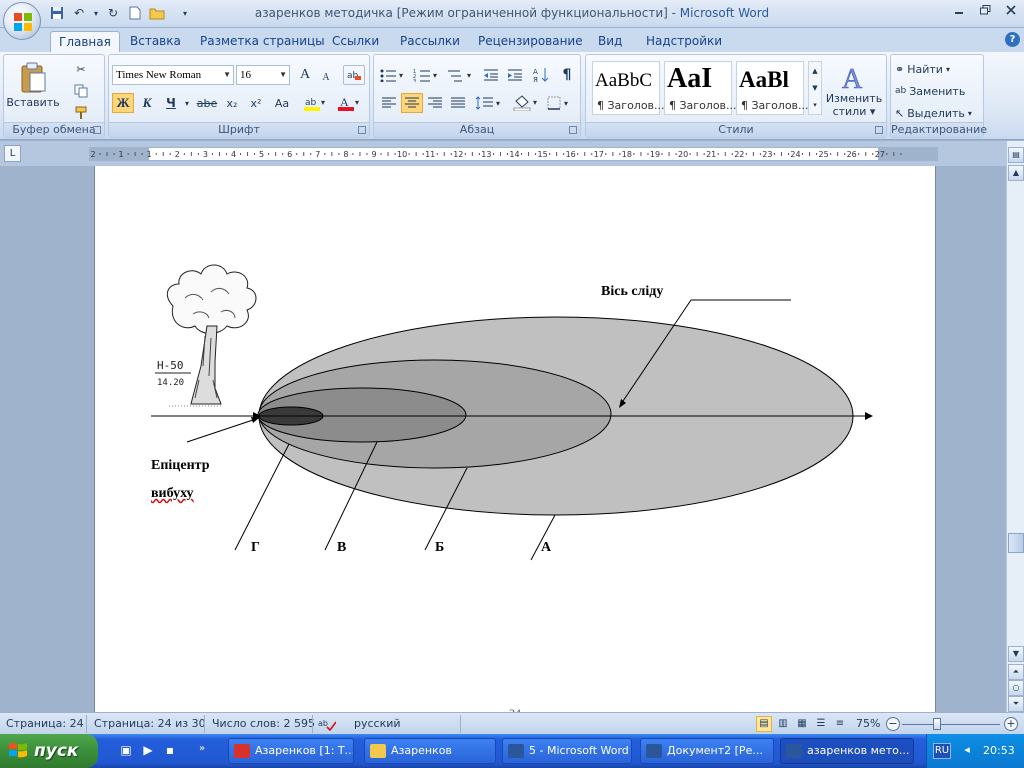 The image size is (1024, 768). I want to click on print-layout-view-icon: ▤, so click(764, 724).